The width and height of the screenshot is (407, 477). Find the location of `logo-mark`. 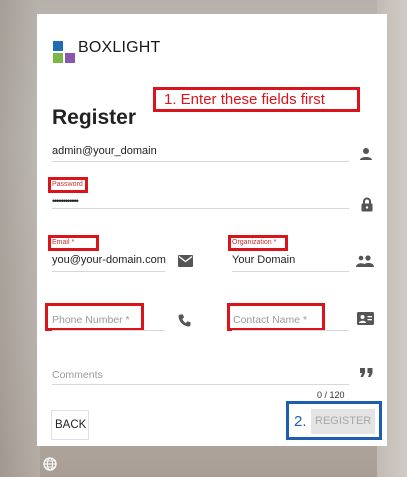

logo-mark is located at coordinates (64, 52).